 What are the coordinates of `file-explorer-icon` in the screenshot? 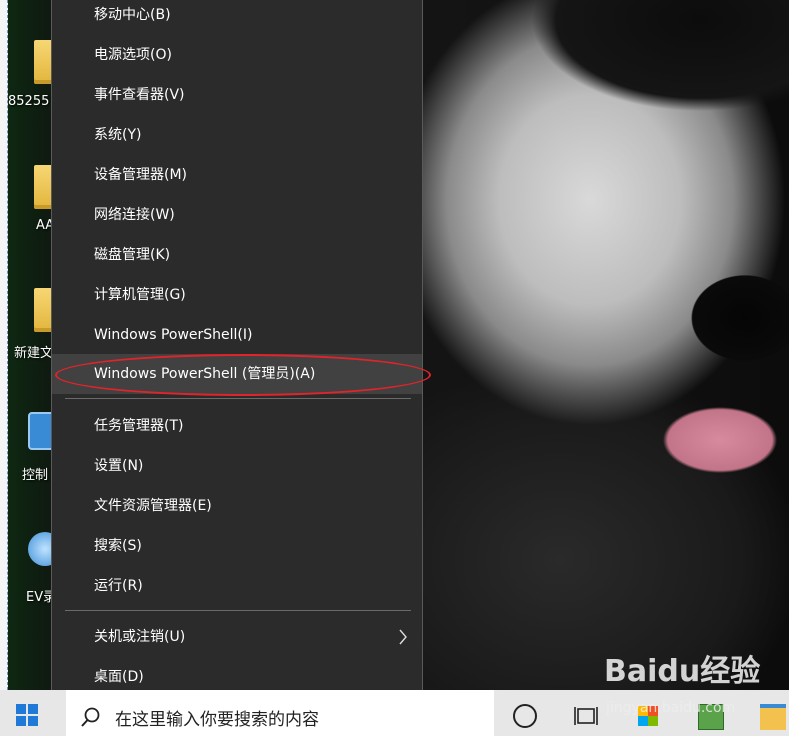 It's located at (773, 717).